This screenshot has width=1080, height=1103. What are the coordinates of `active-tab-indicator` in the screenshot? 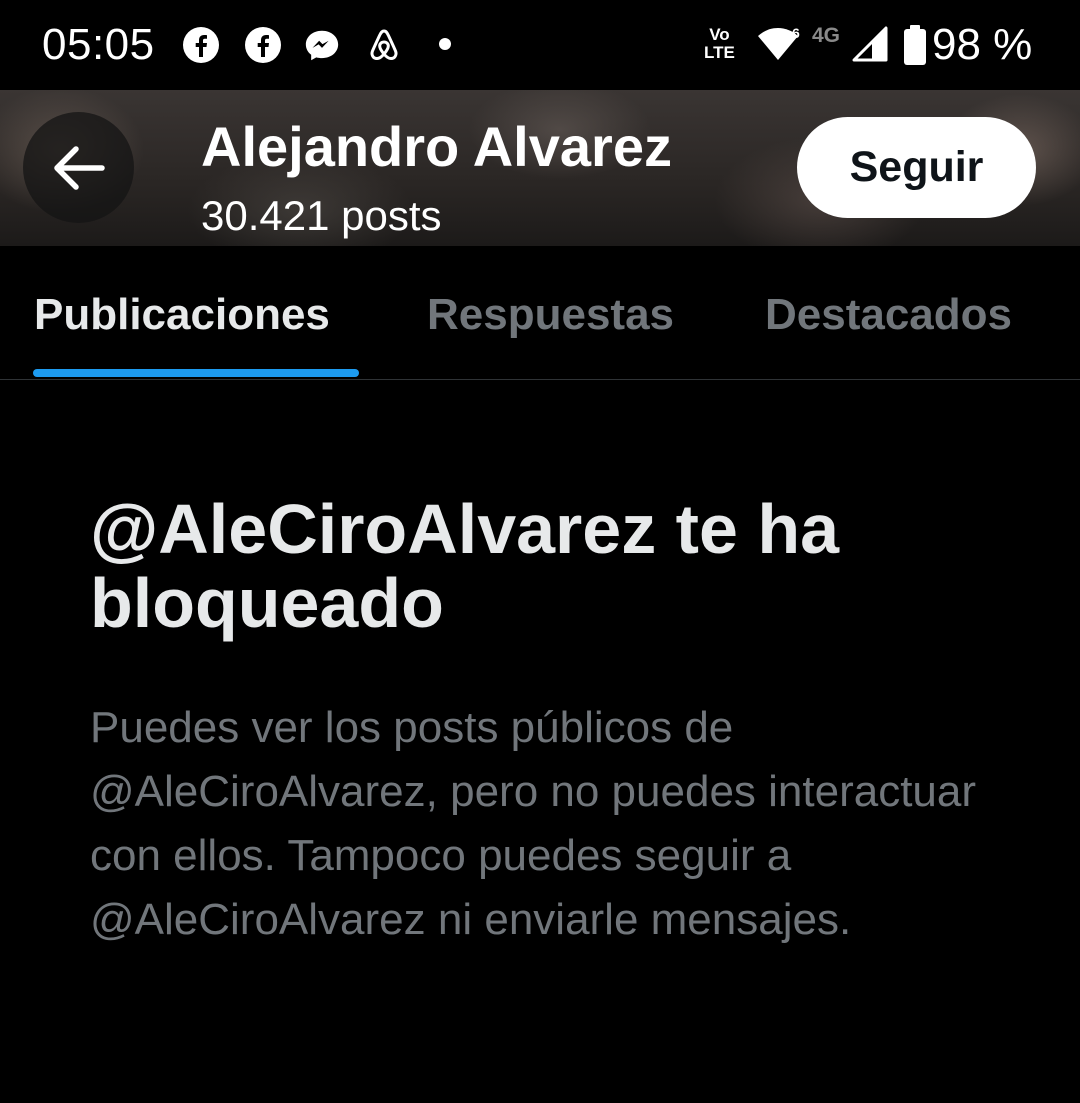 It's located at (196, 373).